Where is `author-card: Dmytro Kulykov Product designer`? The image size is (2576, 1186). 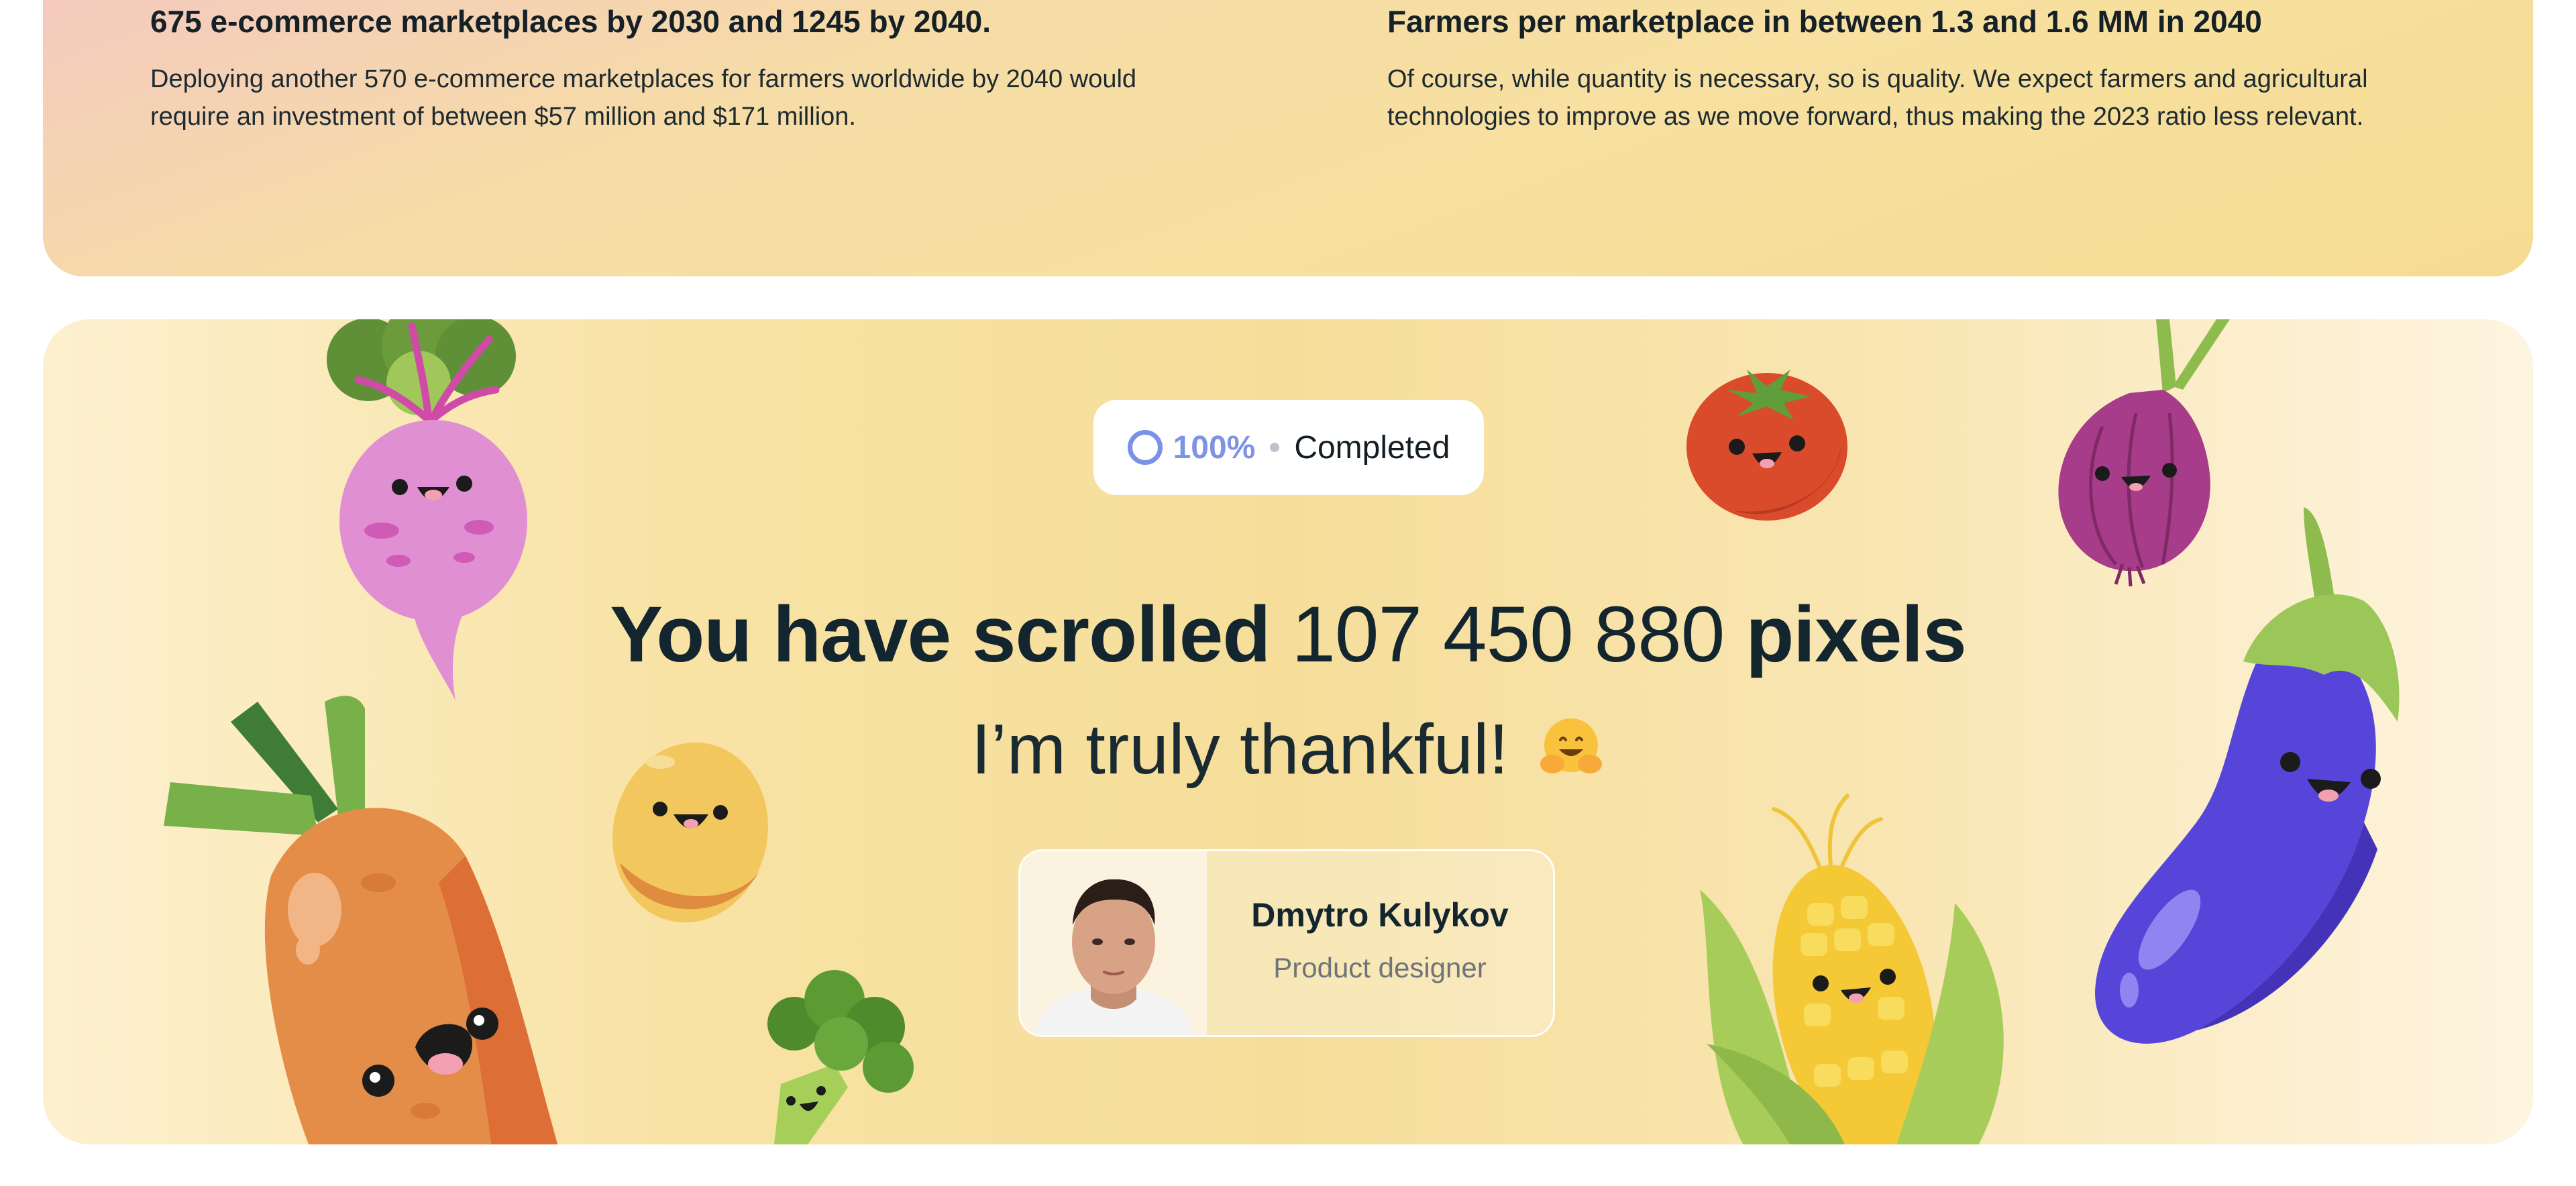 author-card: Dmytro Kulykov Product designer is located at coordinates (1286, 943).